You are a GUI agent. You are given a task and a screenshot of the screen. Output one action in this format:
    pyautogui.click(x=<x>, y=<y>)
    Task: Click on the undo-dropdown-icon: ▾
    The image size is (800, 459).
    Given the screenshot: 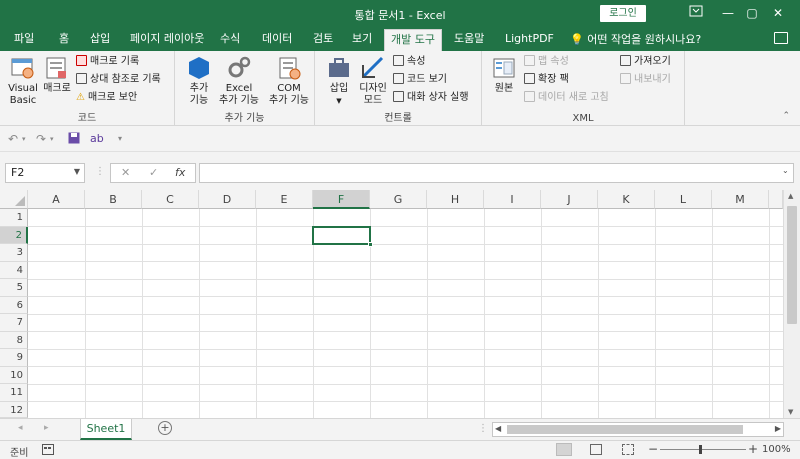 What is the action you would take?
    pyautogui.click(x=24, y=139)
    